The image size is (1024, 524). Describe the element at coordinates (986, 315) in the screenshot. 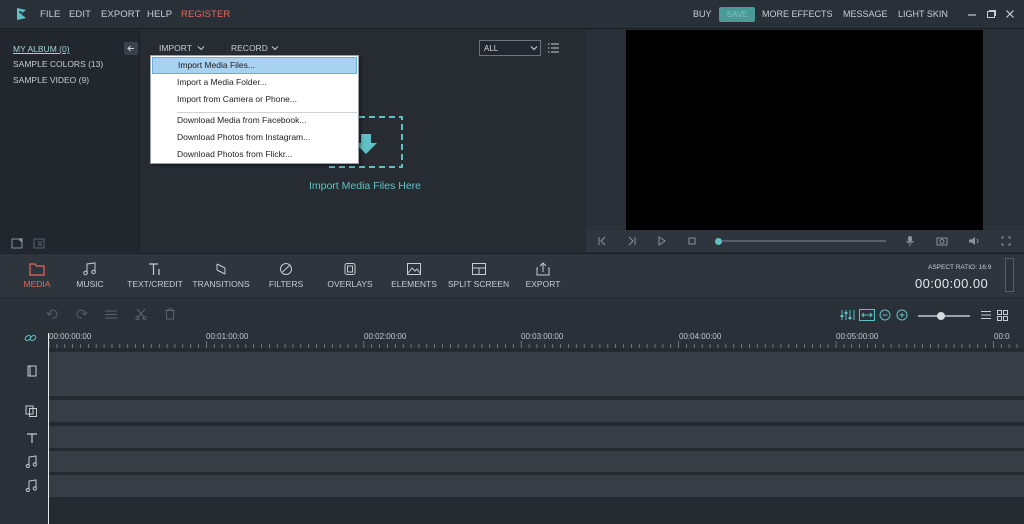

I see `track-manager-icon` at that location.